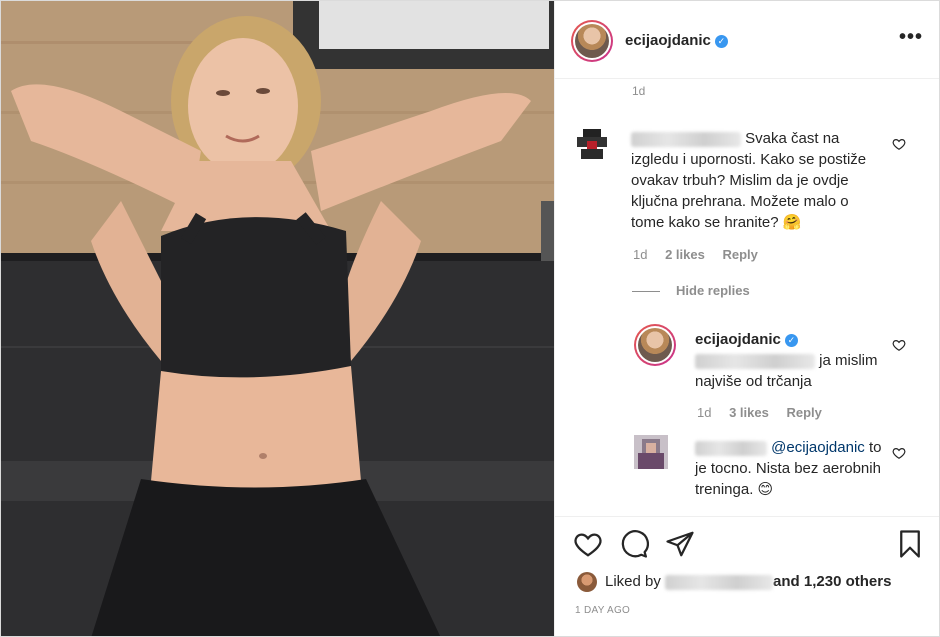 This screenshot has height=637, width=940. Describe the element at coordinates (704, 412) in the screenshot. I see `reply-time: 1d` at that location.